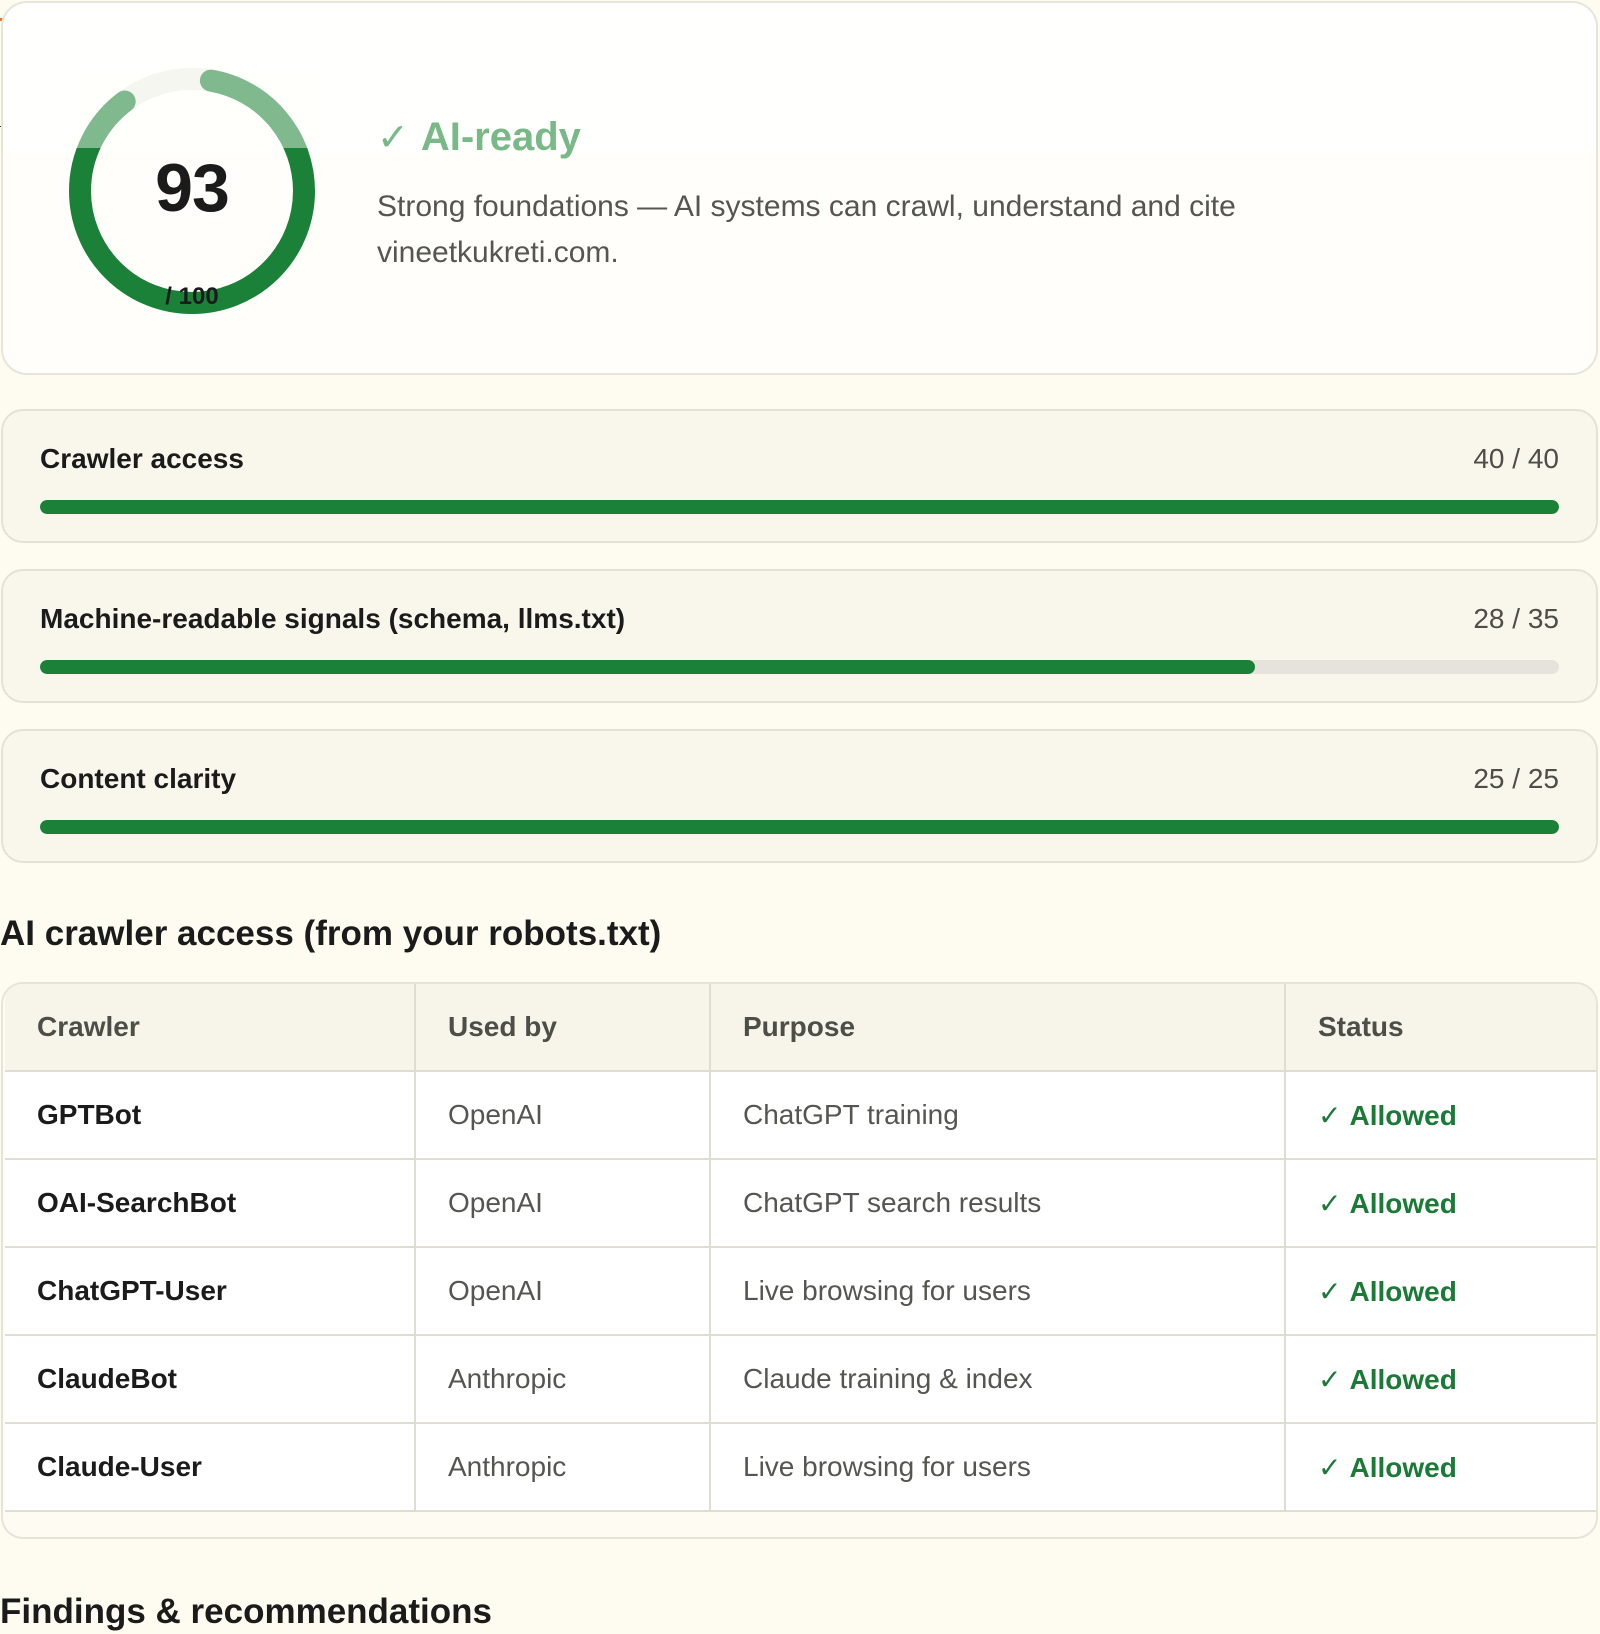  Describe the element at coordinates (138, 778) in the screenshot. I see `metric-label: Content clarity` at that location.